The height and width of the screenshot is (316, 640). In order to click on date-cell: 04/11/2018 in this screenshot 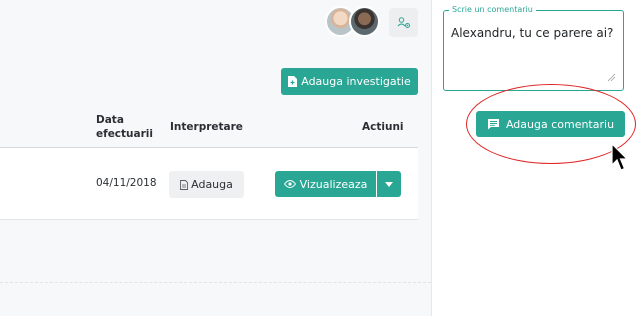, I will do `click(126, 183)`.